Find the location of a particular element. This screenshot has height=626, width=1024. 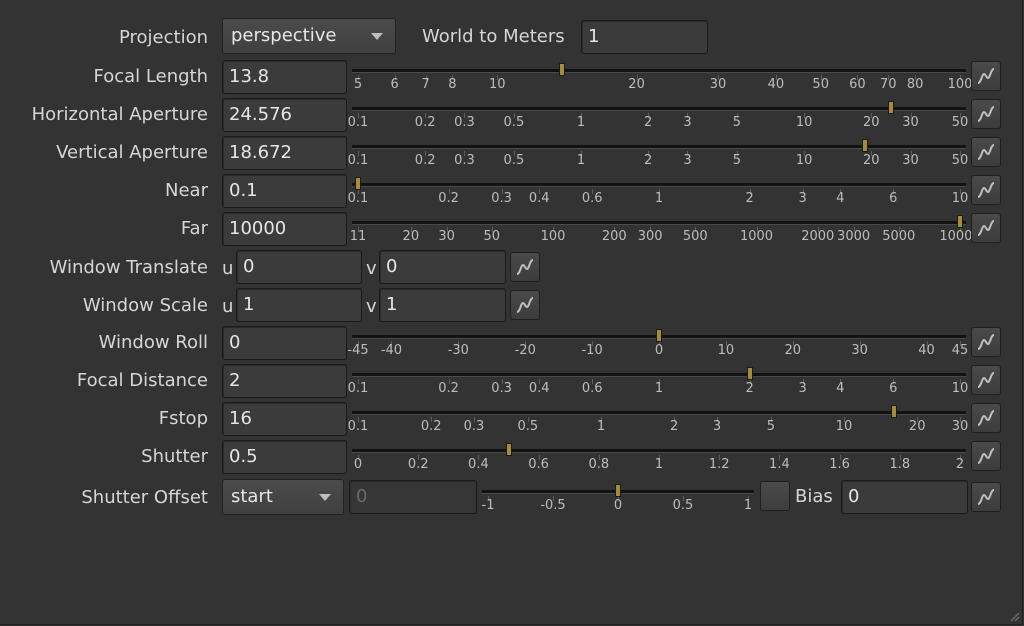

slider-tick-label: 1000 is located at coordinates (756, 236).